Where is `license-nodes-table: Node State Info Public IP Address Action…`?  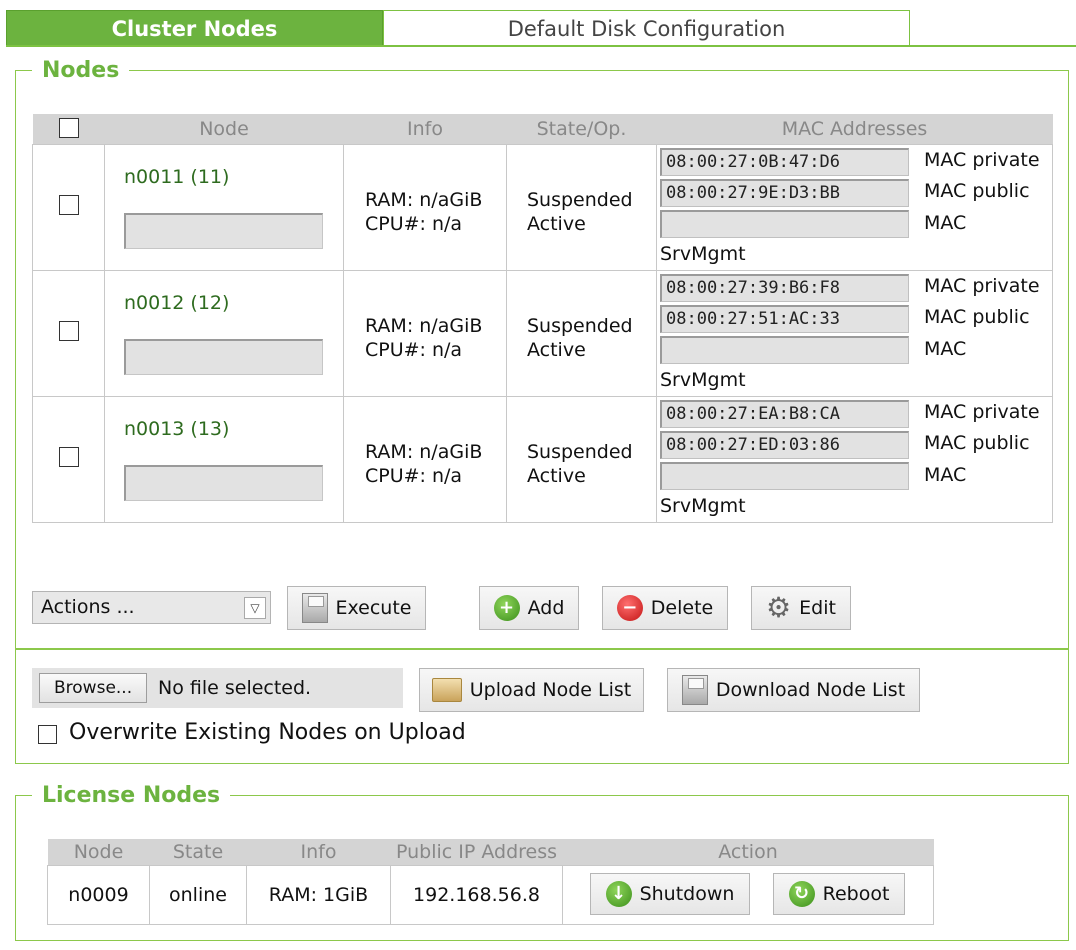
license-nodes-table: Node State Info Public IP Address Action… is located at coordinates (490, 882).